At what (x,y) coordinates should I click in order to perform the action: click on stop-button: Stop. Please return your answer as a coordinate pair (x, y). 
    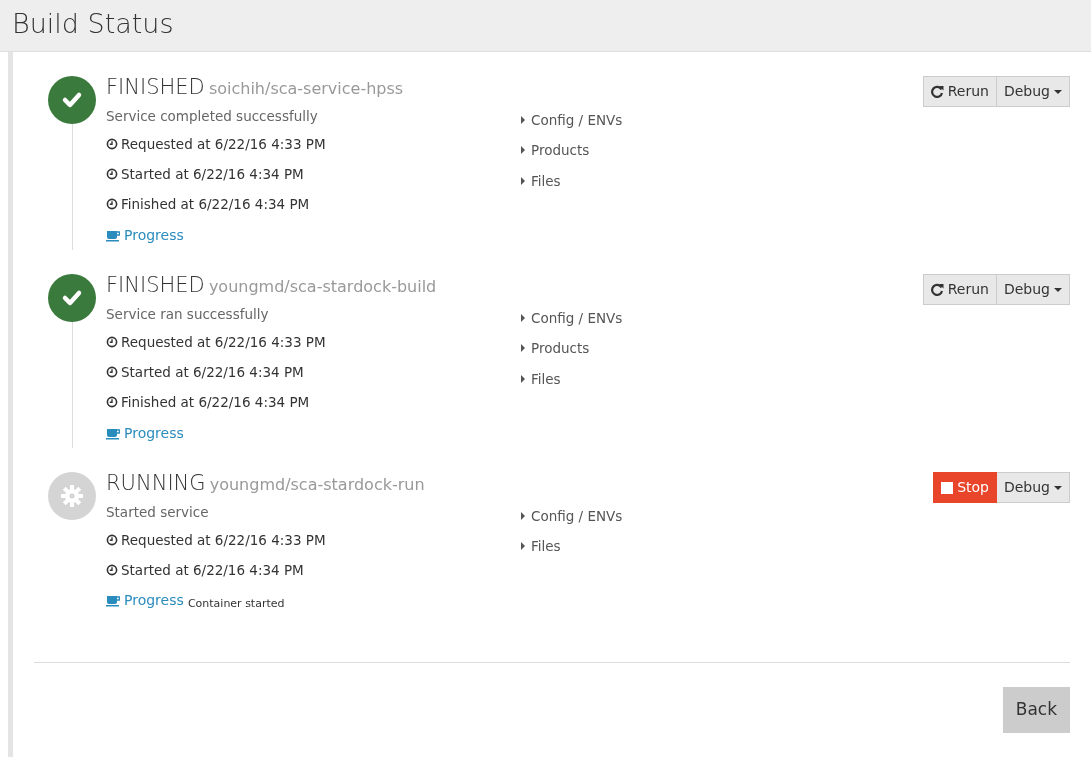
    Looking at the image, I should click on (965, 487).